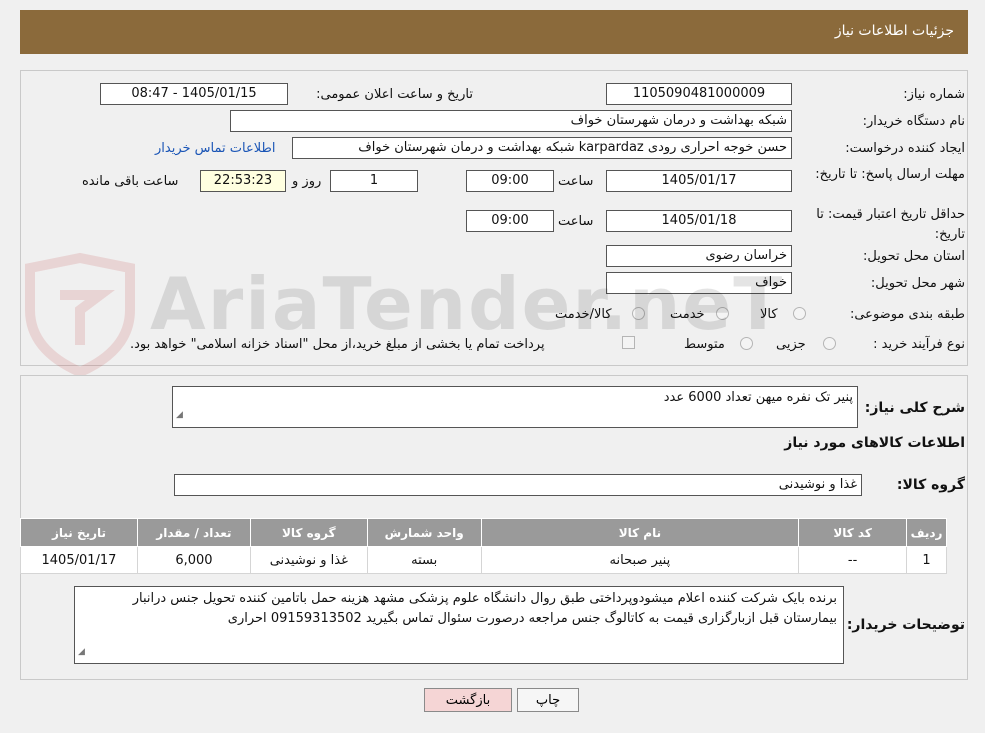 This screenshot has width=985, height=733. Describe the element at coordinates (394, 94) in the screenshot. I see `announce-label: تاریخ و ساعت اعلان عمومی:` at that location.